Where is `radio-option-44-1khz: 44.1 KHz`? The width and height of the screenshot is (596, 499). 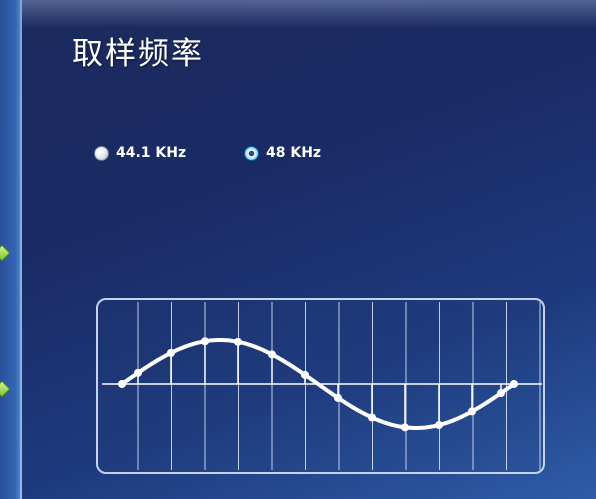
radio-option-44-1khz: 44.1 KHz is located at coordinates (140, 153).